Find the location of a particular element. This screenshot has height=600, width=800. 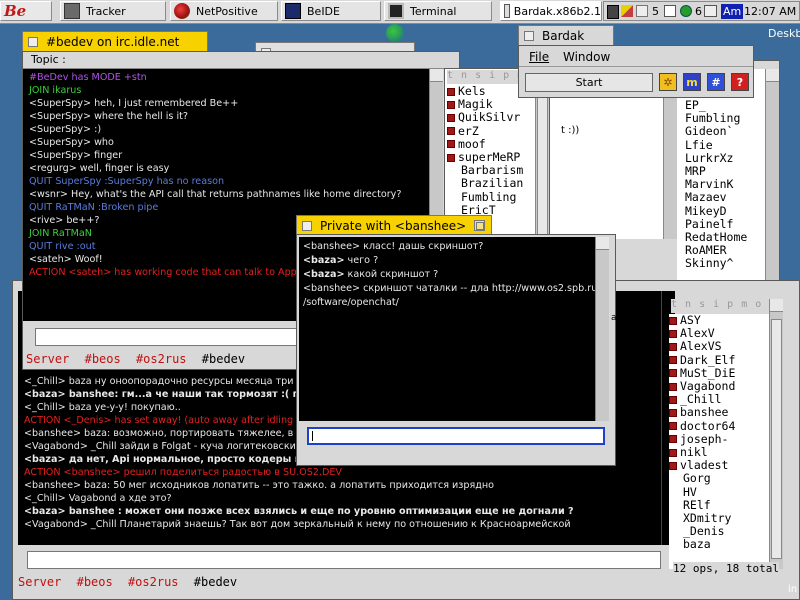

bedev-window-tab: #bedev on irc.idle.net is located at coordinates (115, 41).